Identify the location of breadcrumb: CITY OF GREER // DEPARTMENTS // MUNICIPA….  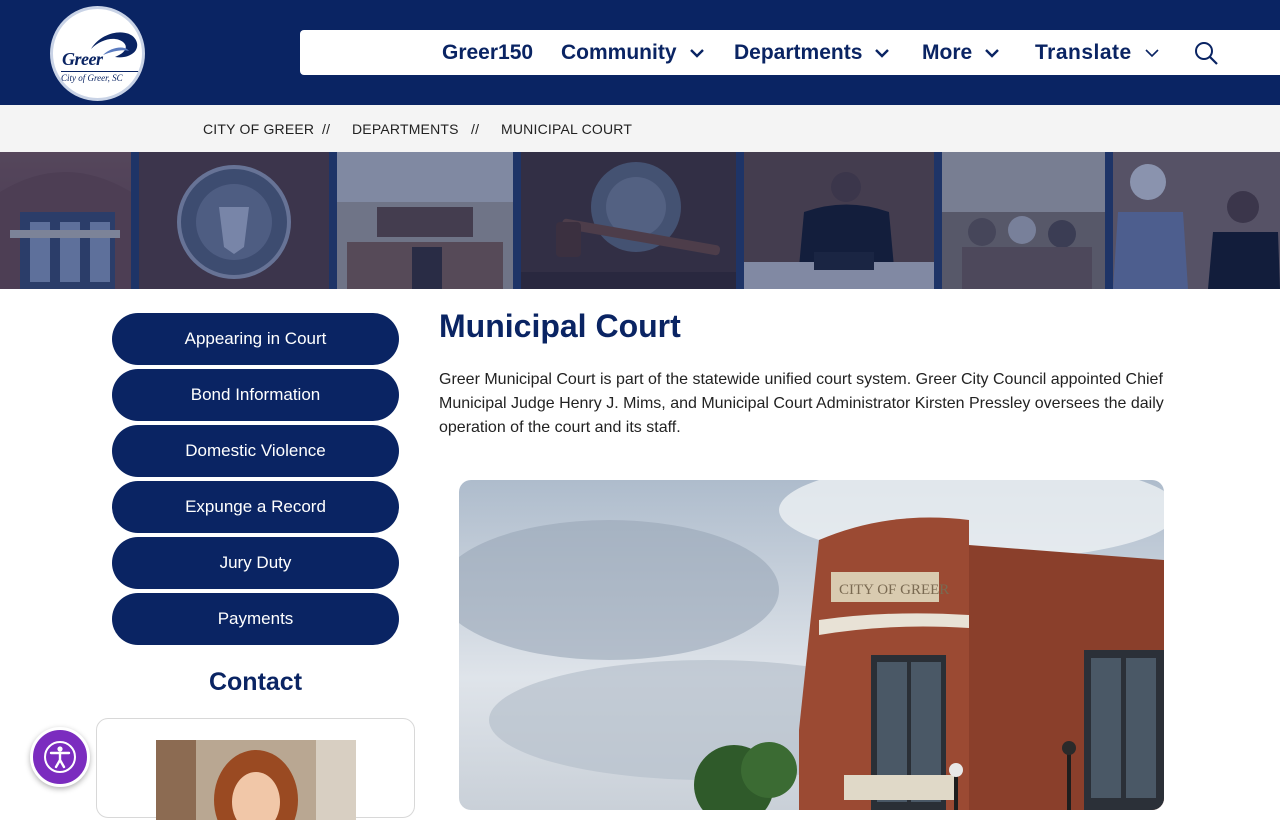
(640, 128).